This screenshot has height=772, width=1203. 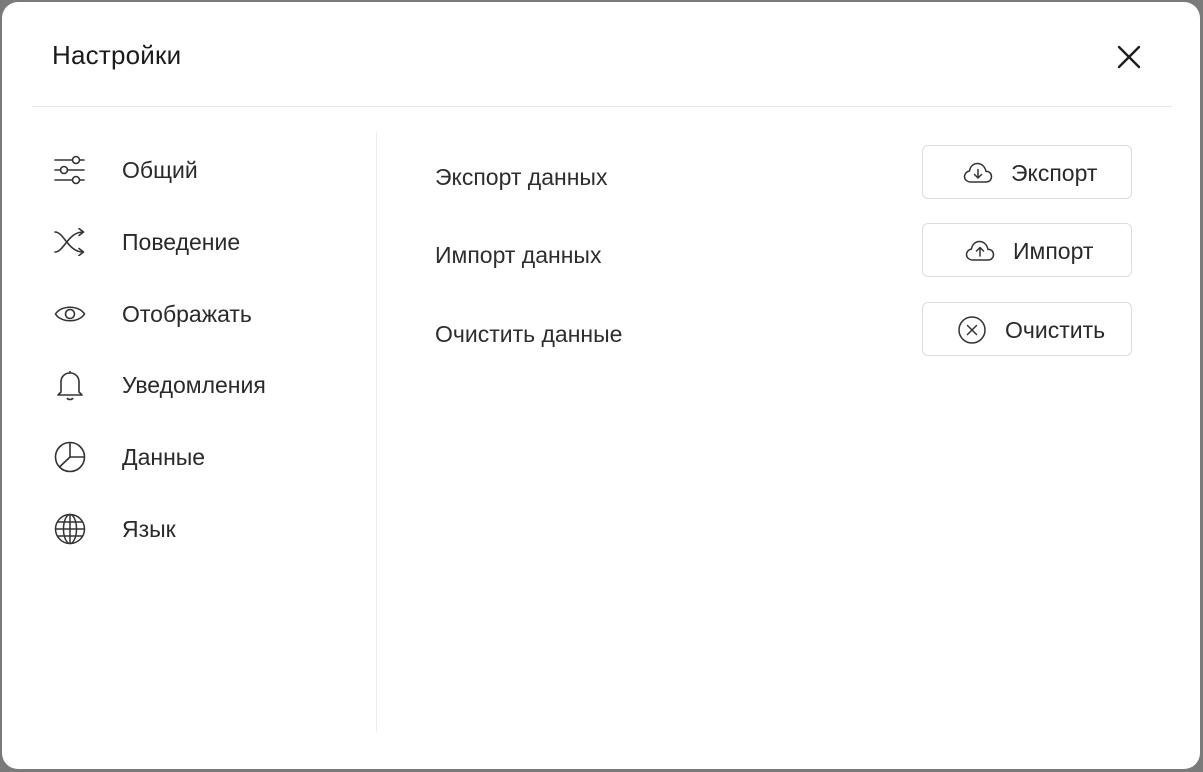 I want to click on shuffle-icon, so click(x=70, y=242).